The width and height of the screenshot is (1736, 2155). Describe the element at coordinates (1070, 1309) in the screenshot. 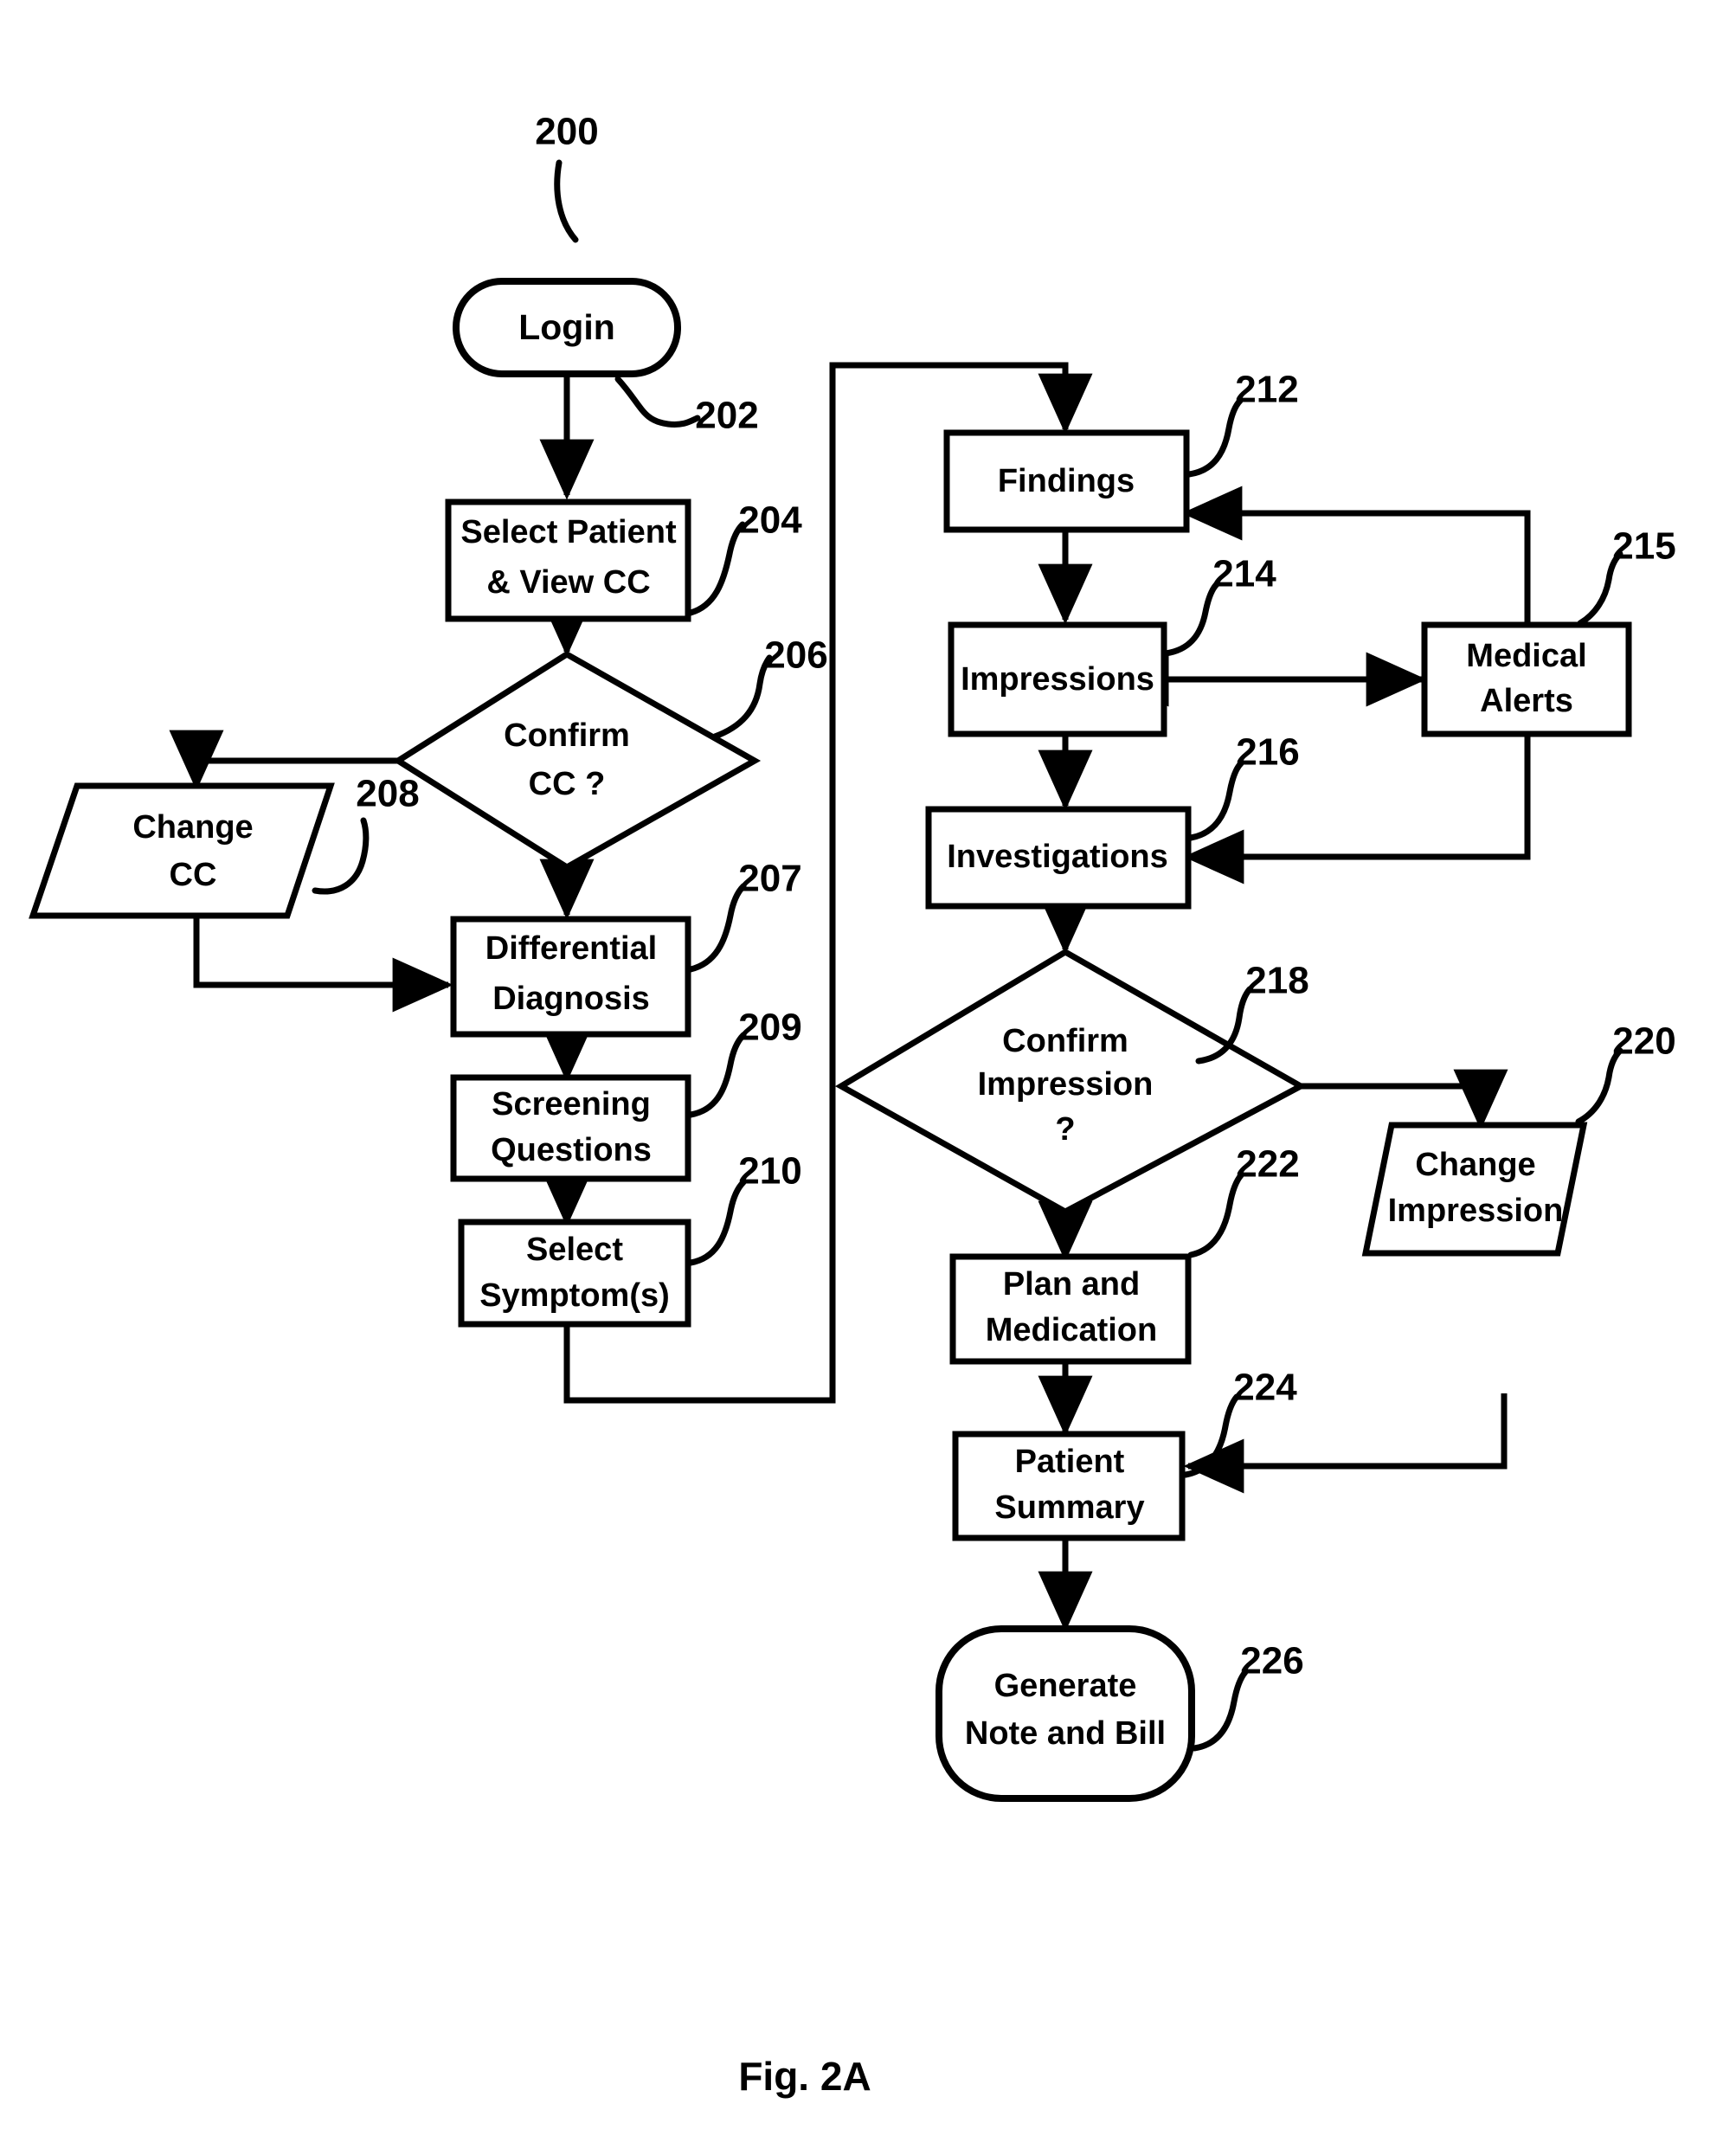

I see `node-plan-medication: Plan and Medication` at that location.